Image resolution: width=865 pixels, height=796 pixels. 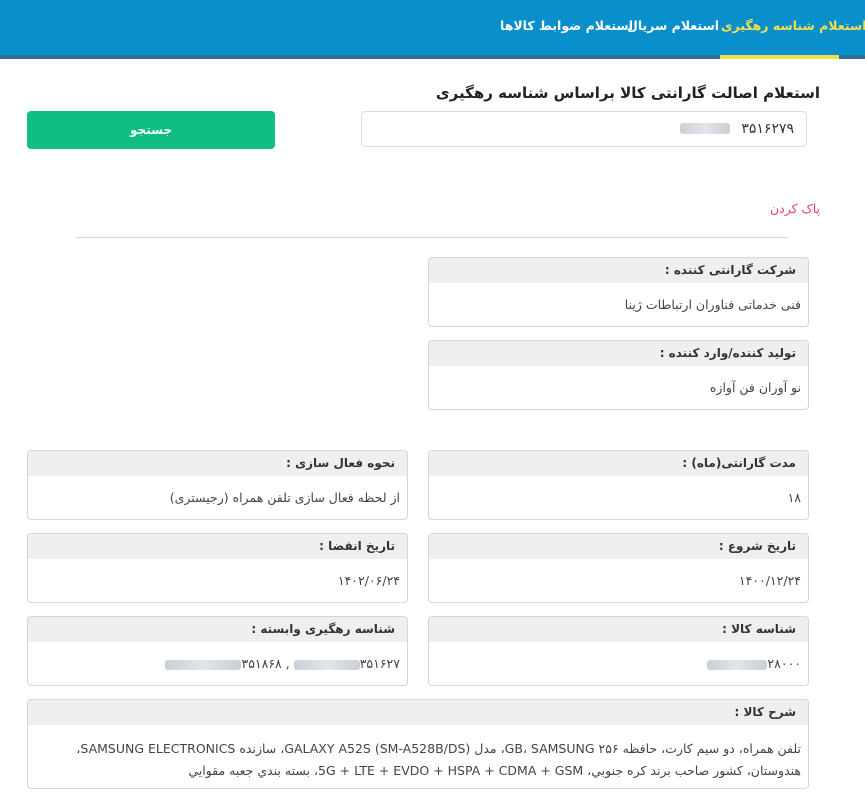 I want to click on expiry-date-value: ۱۴۰۲/۰۶/۲۴, so click(x=368, y=580).